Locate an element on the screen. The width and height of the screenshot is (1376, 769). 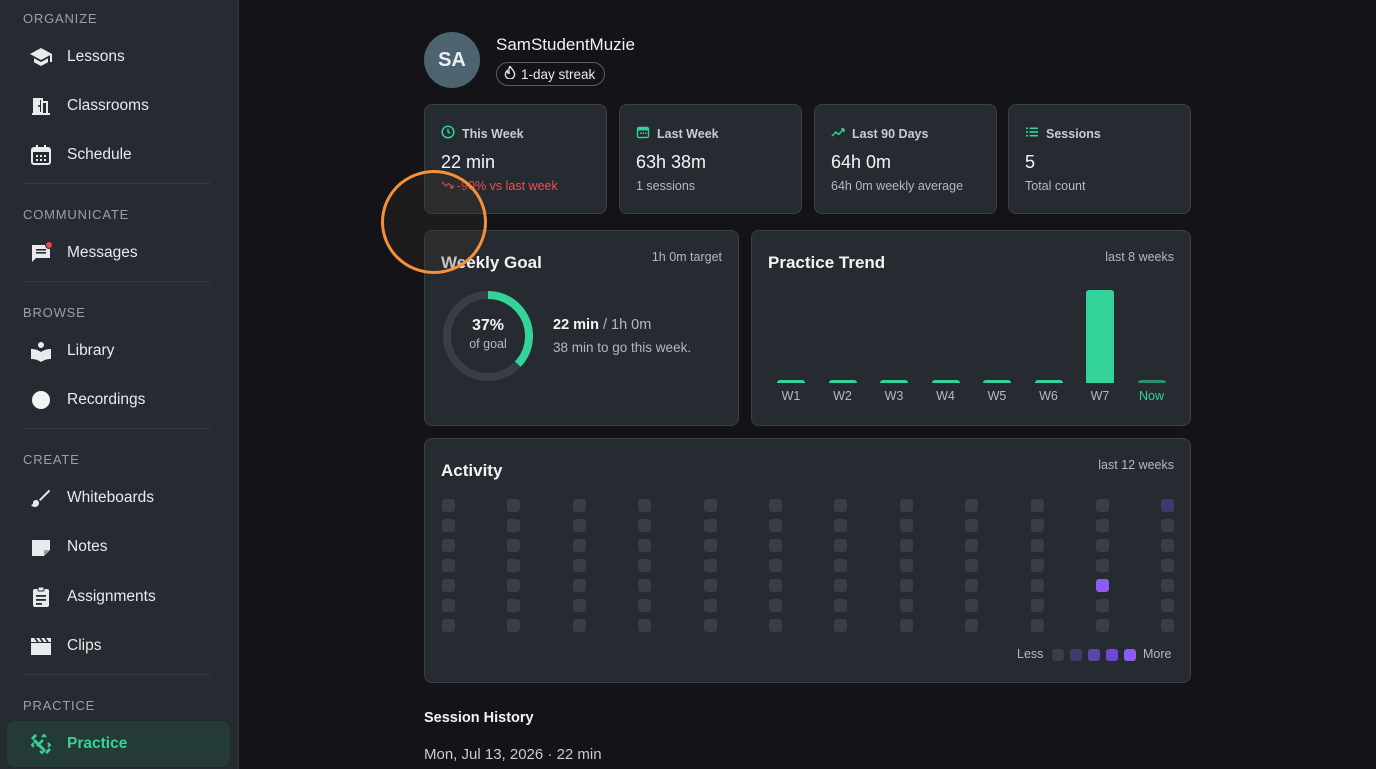
sidebar-item-recordings: Recordings is located at coordinates (118, 400).